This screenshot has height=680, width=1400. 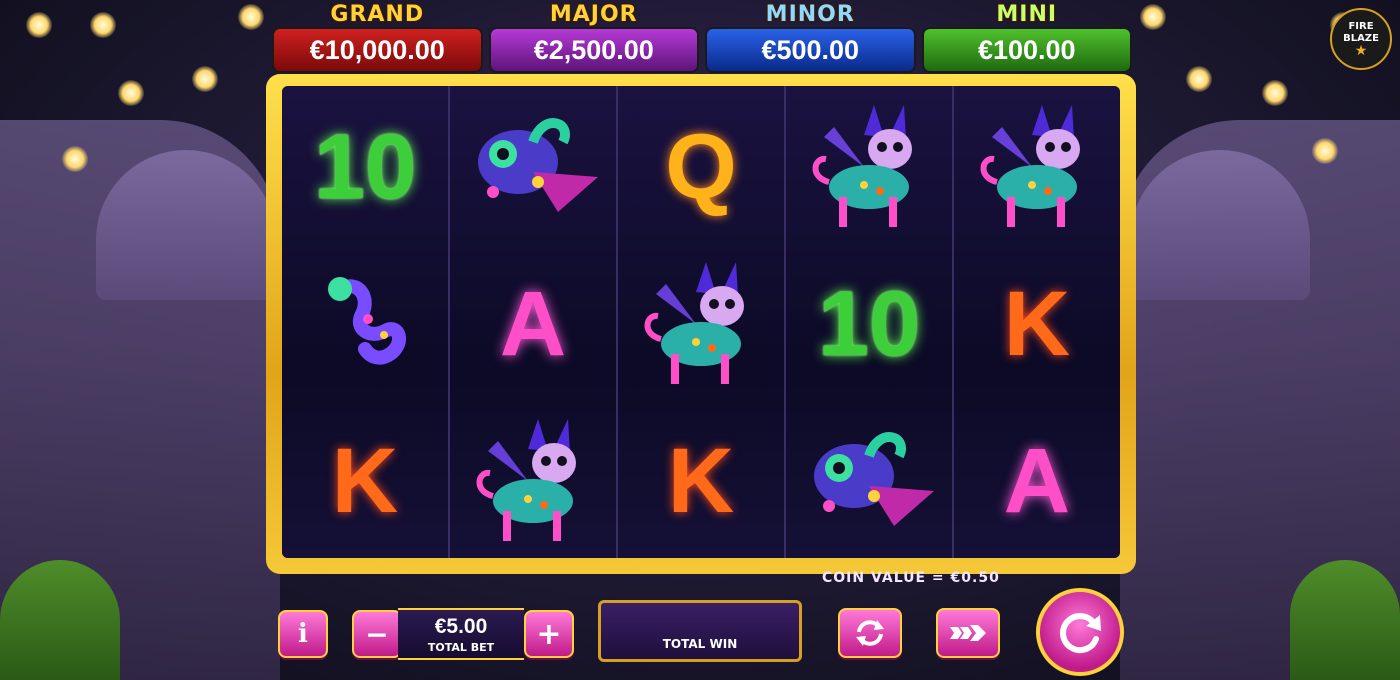 I want to click on minus-icon: −, so click(x=377, y=634).